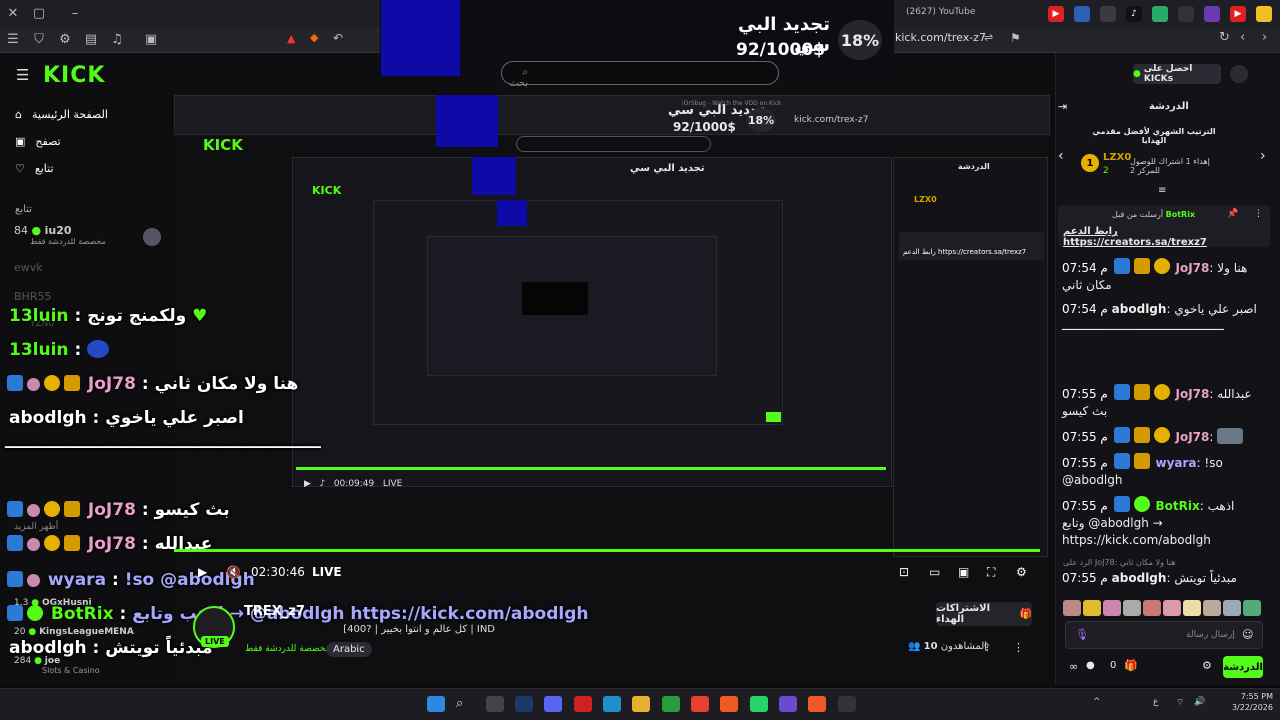  What do you see at coordinates (91, 40) in the screenshot?
I see `tabs-icon: ▤` at bounding box center [91, 40].